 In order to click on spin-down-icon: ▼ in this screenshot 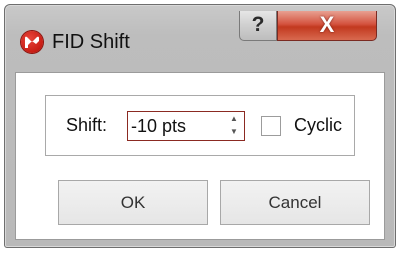, I will do `click(234, 132)`.